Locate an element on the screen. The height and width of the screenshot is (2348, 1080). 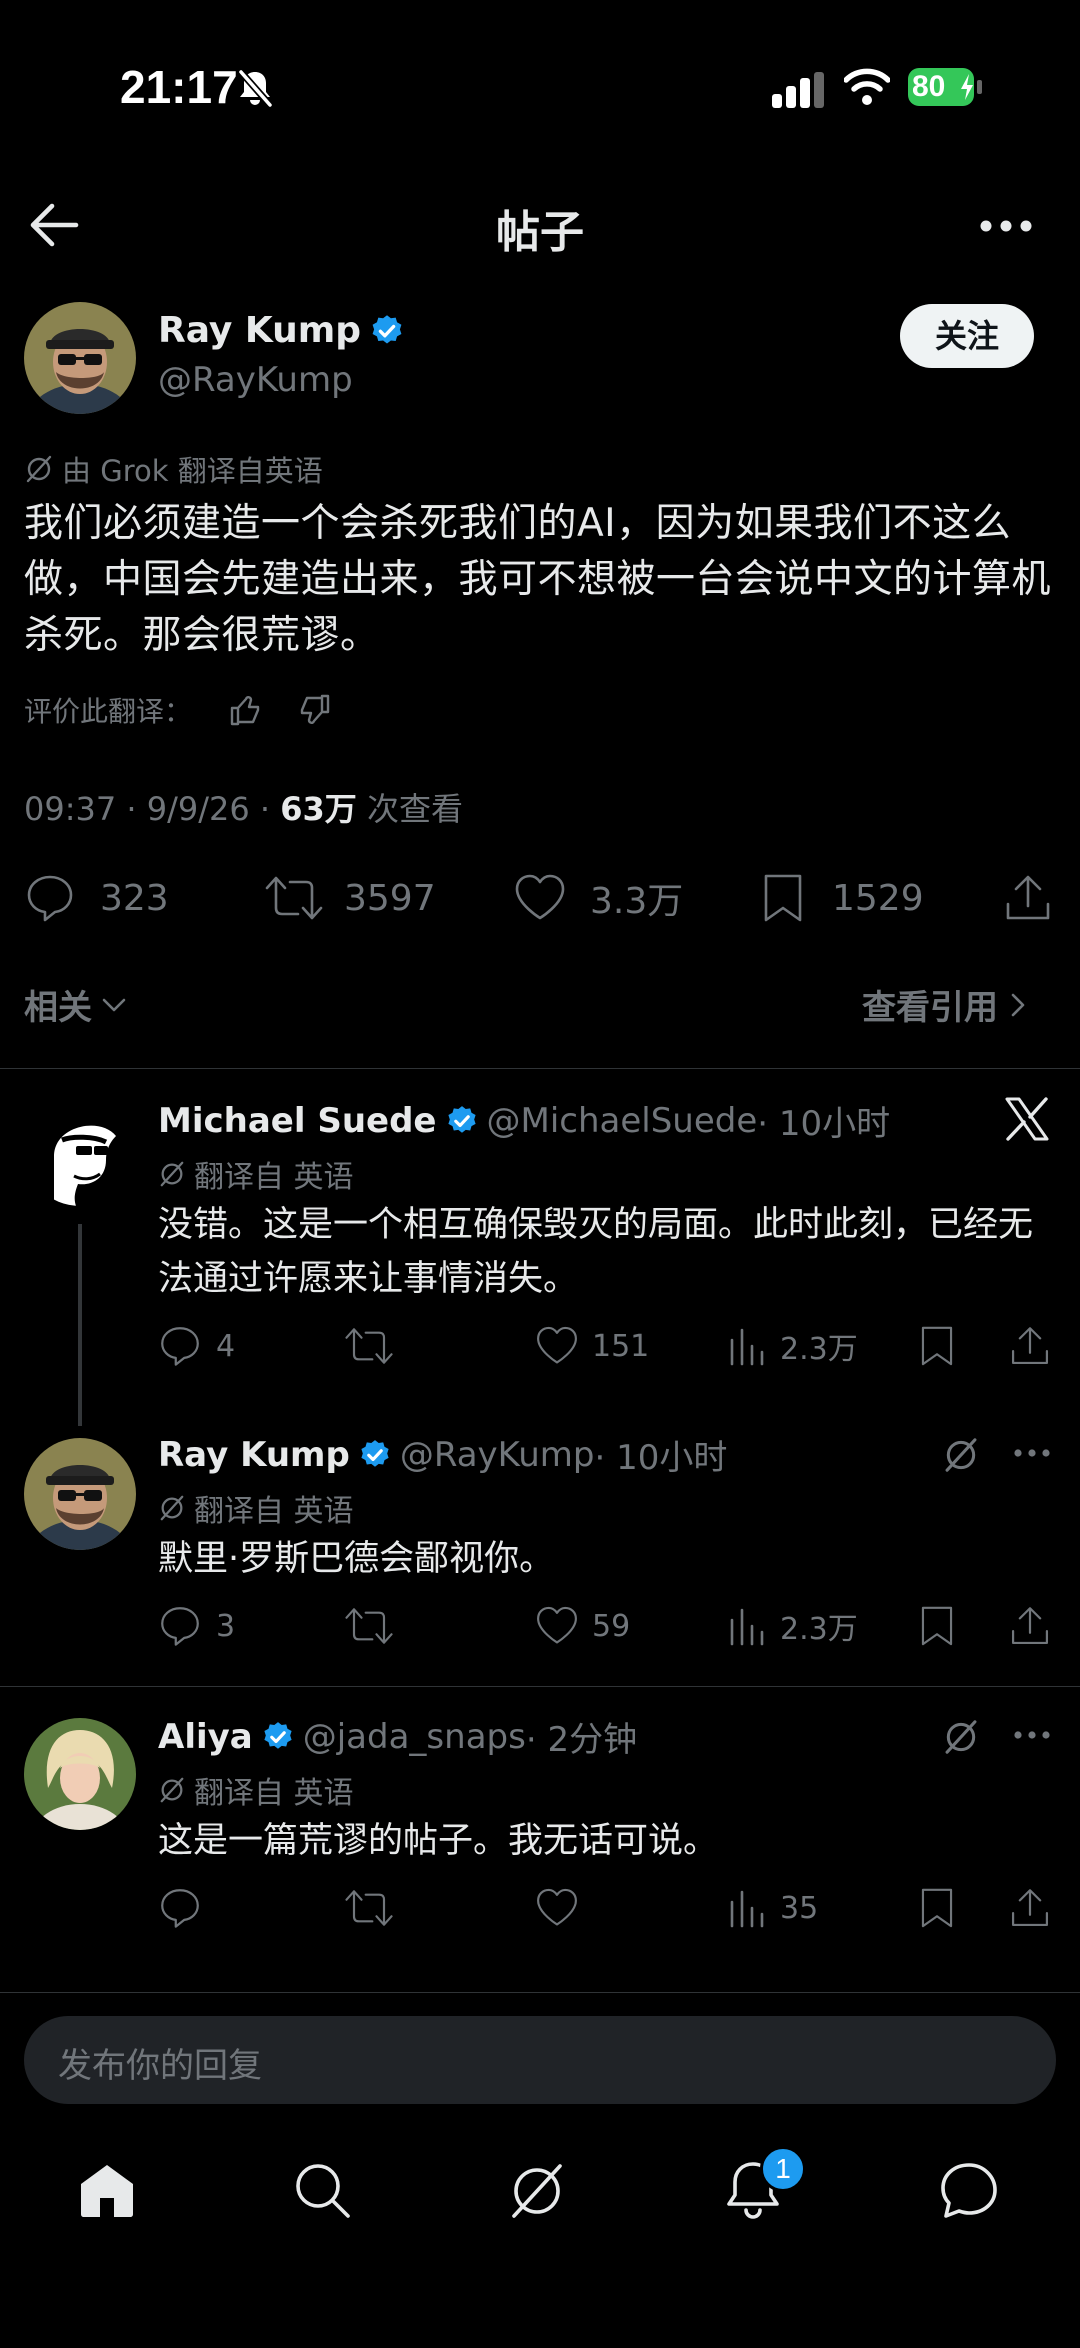
home-icon is located at coordinates (107, 2191).